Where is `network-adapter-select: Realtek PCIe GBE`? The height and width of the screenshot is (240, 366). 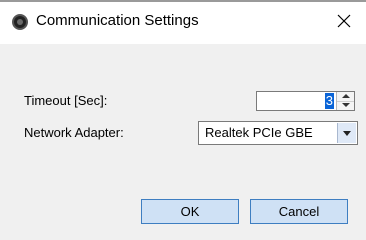 network-adapter-select: Realtek PCIe GBE is located at coordinates (278, 133).